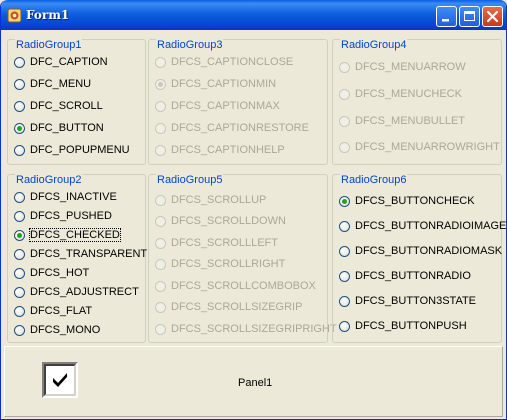 The width and height of the screenshot is (507, 420). Describe the element at coordinates (220, 264) in the screenshot. I see `radio-dfcs-scrollright: DFCS_SCROLLRIGHT` at that location.